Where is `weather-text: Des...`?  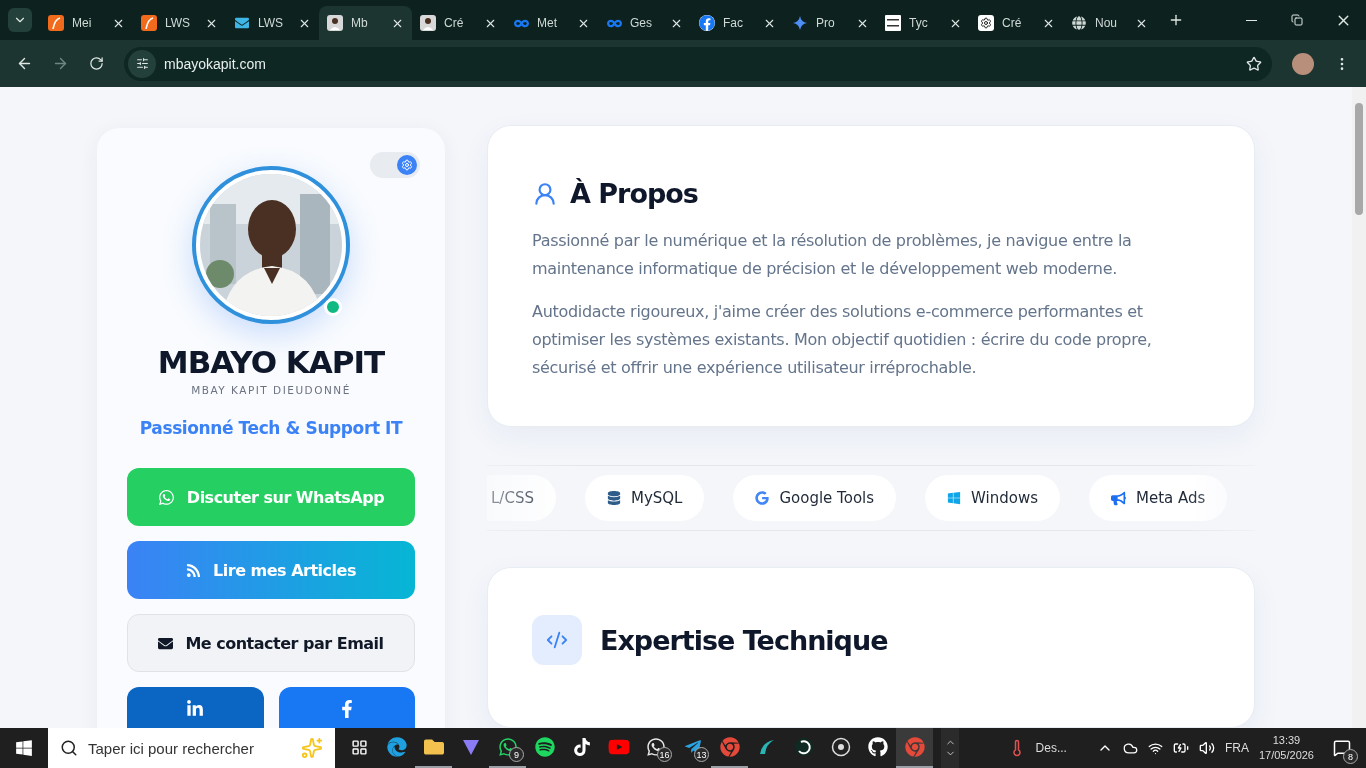
weather-text: Des... is located at coordinates (1051, 748).